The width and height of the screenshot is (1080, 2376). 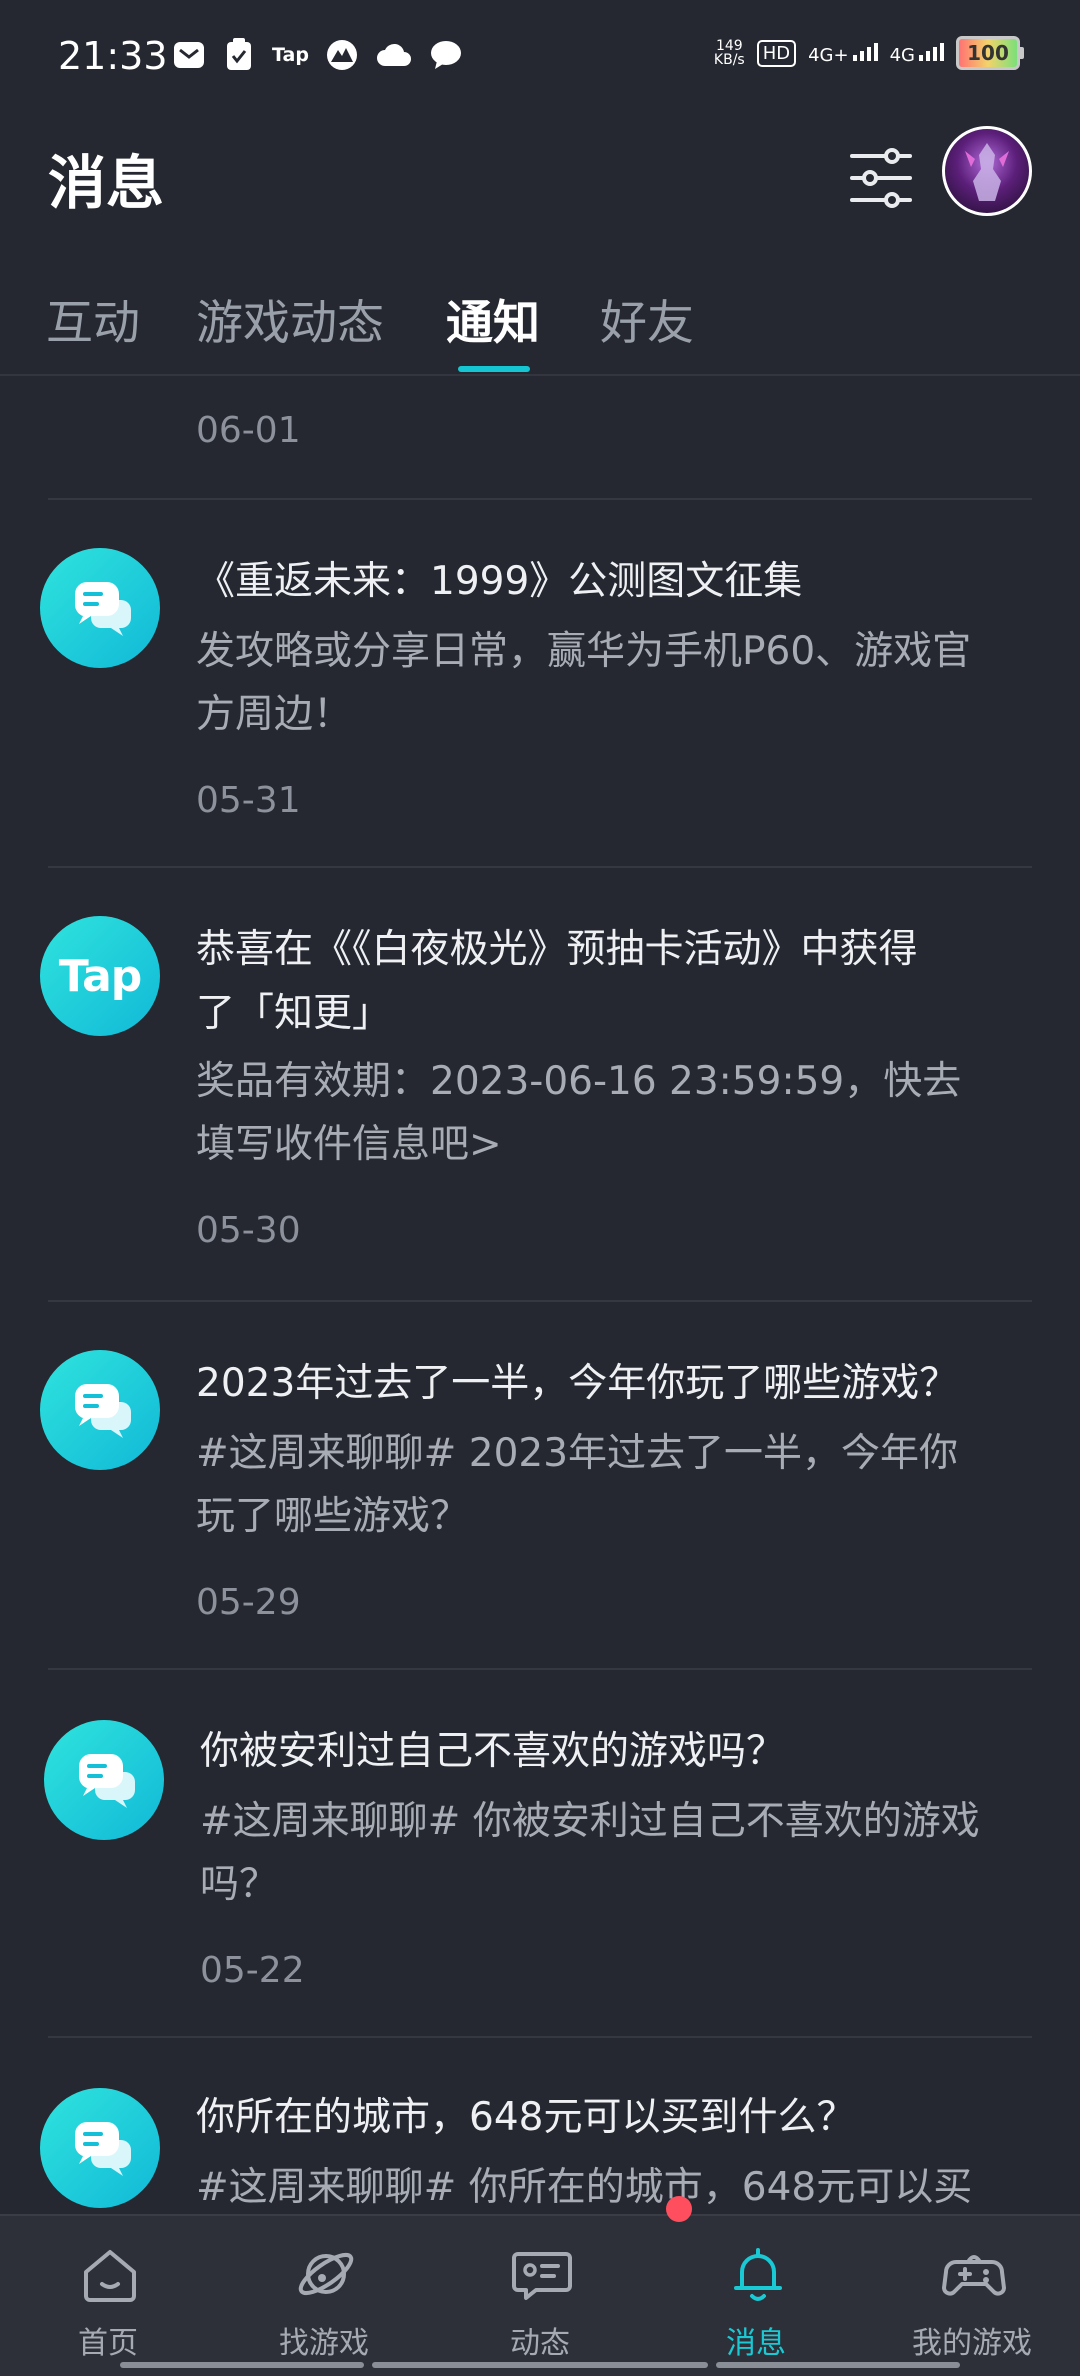 I want to click on planet-icon, so click(x=326, y=2274).